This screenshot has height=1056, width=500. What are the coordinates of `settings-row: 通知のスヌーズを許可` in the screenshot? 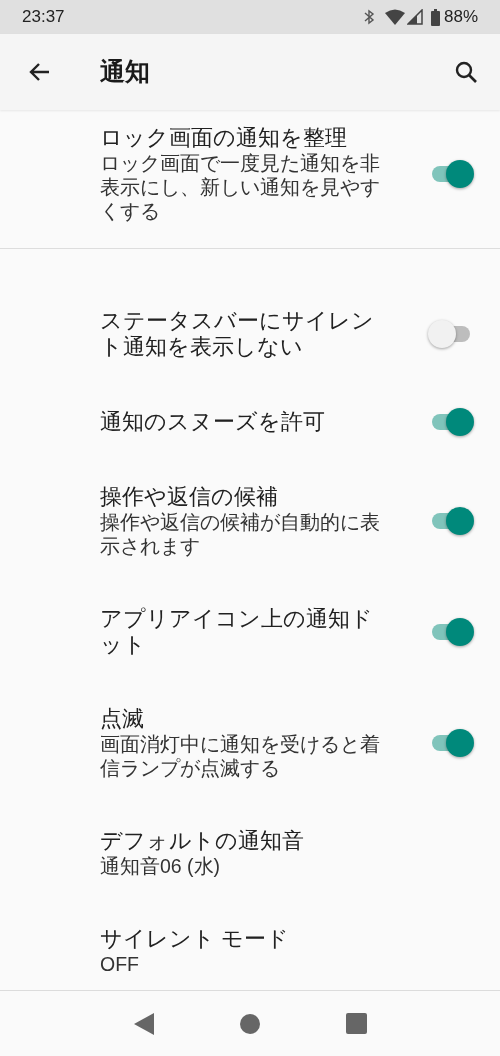 It's located at (250, 422).